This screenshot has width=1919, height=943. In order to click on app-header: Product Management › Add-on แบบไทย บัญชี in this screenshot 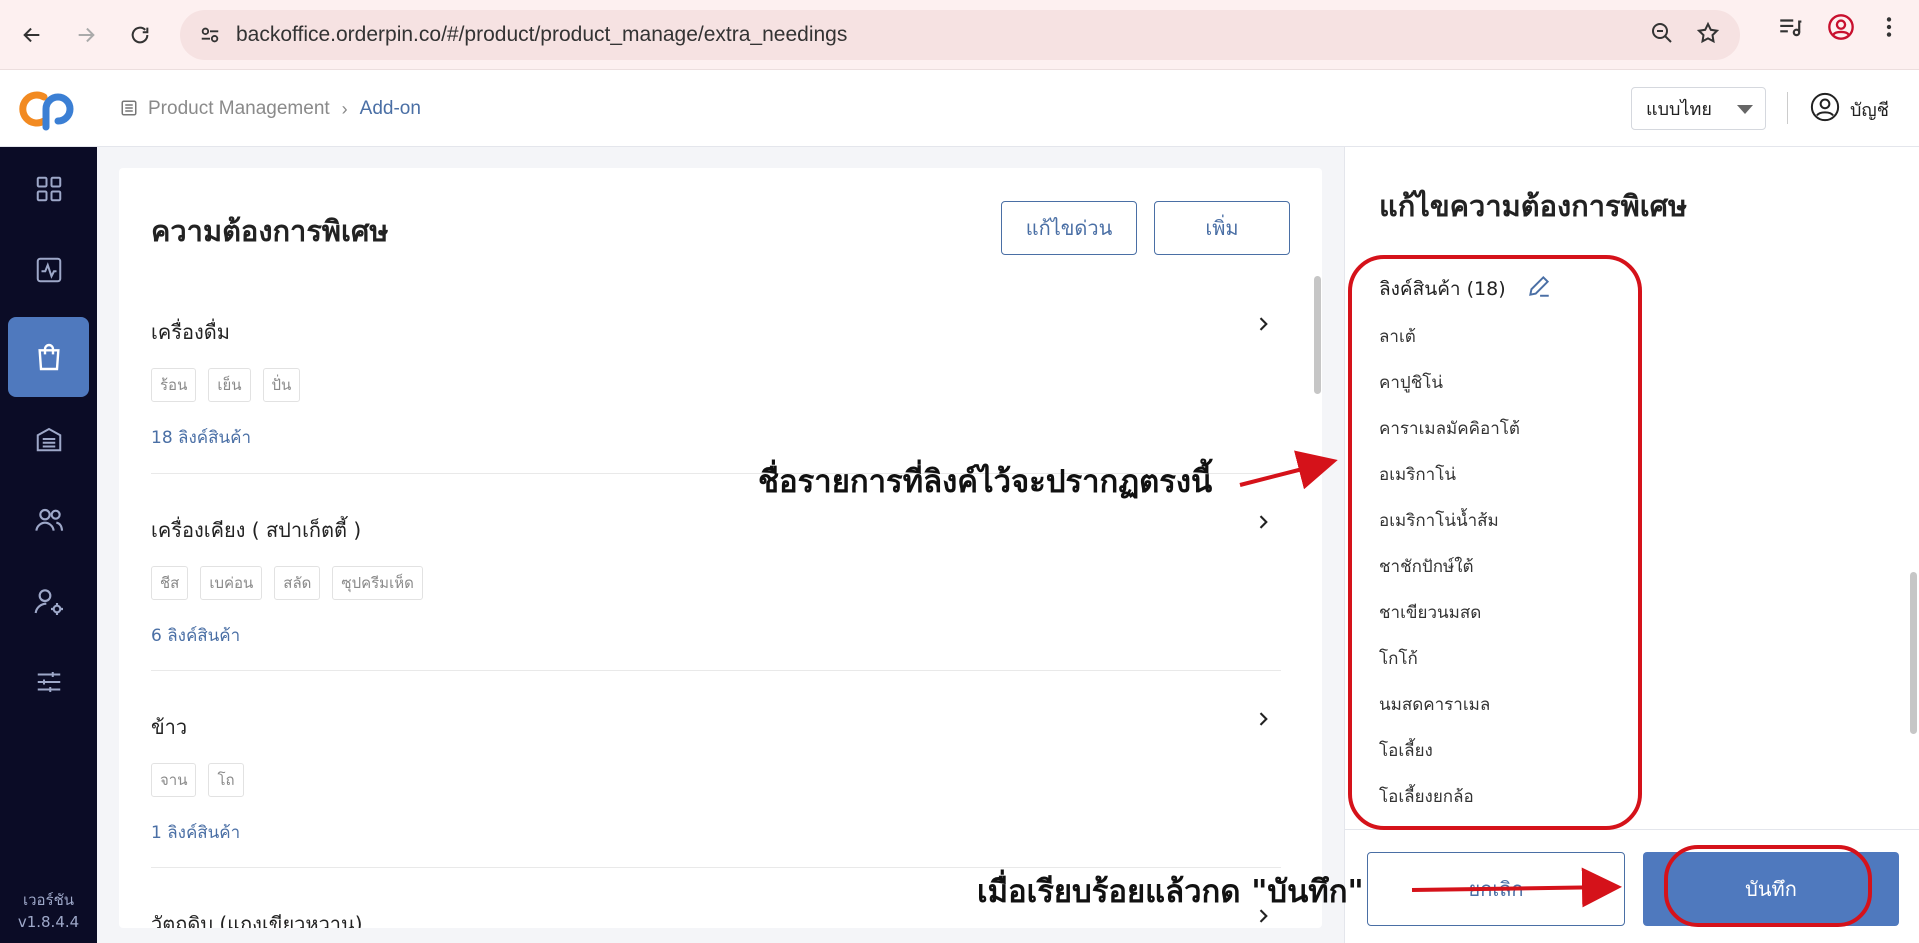, I will do `click(959, 108)`.